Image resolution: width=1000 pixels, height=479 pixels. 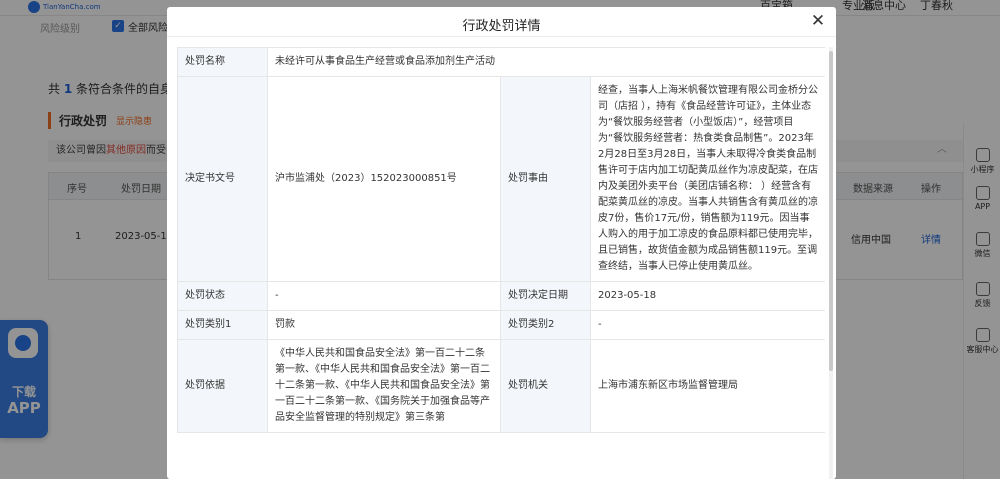 What do you see at coordinates (545, 179) in the screenshot?
I see `label-penalty-reason: 处罚事由` at bounding box center [545, 179].